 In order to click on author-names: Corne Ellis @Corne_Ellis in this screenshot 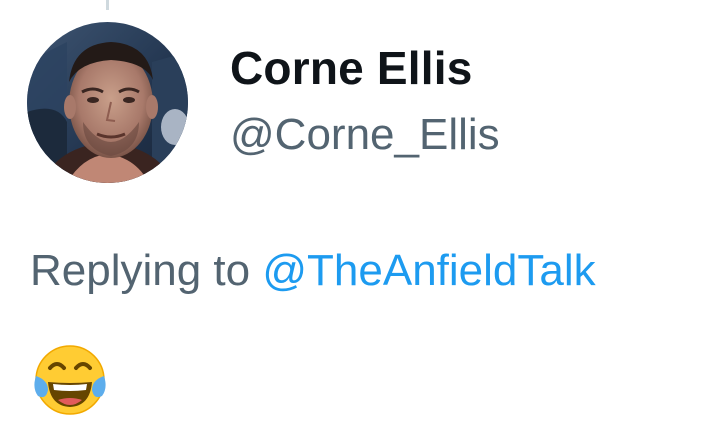, I will do `click(365, 101)`.